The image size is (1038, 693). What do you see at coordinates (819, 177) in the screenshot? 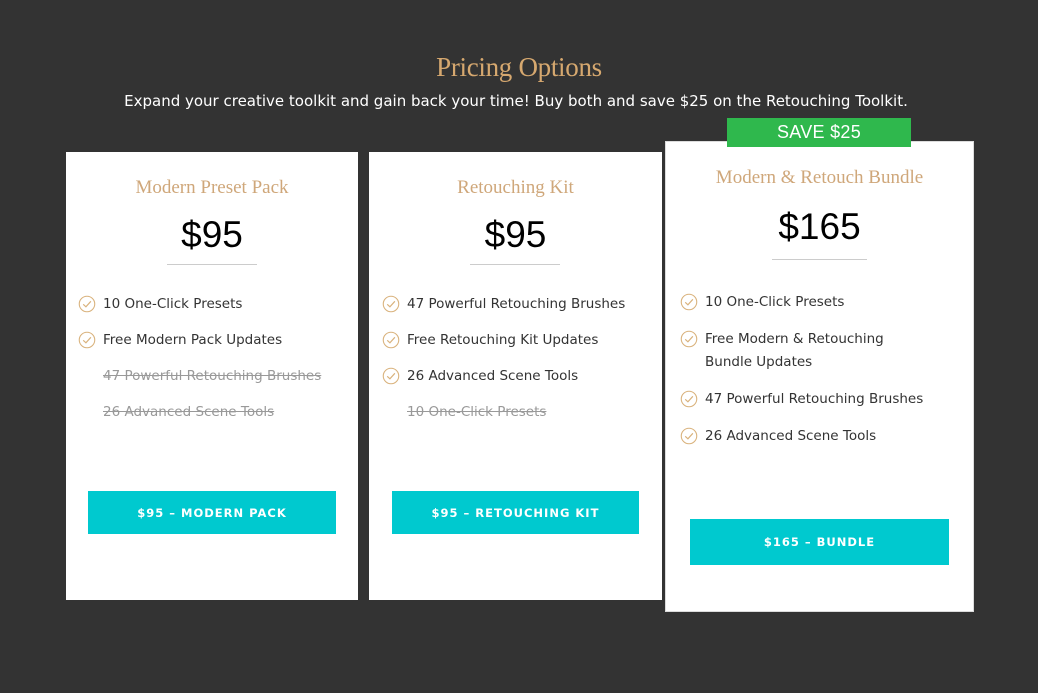
I see `card-title: Modern & Retouch Bundle` at bounding box center [819, 177].